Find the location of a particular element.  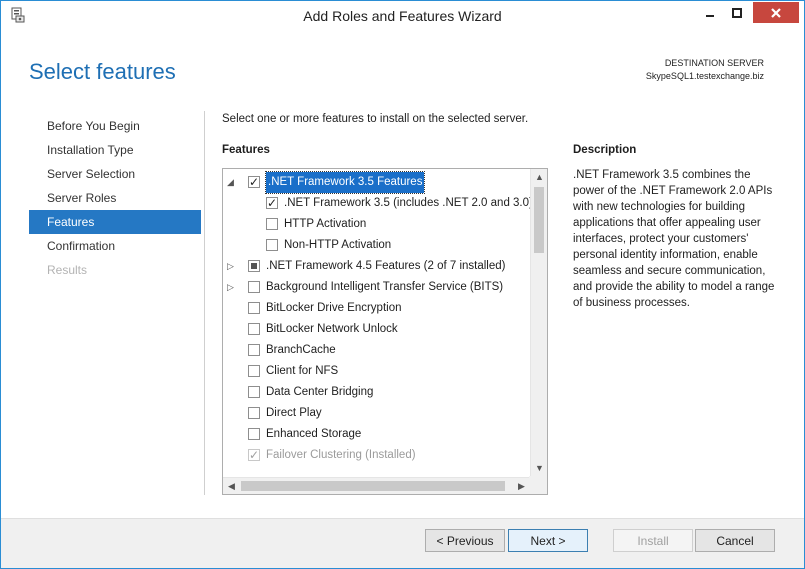

nav-item-server-roles: Server Roles is located at coordinates (115, 198).